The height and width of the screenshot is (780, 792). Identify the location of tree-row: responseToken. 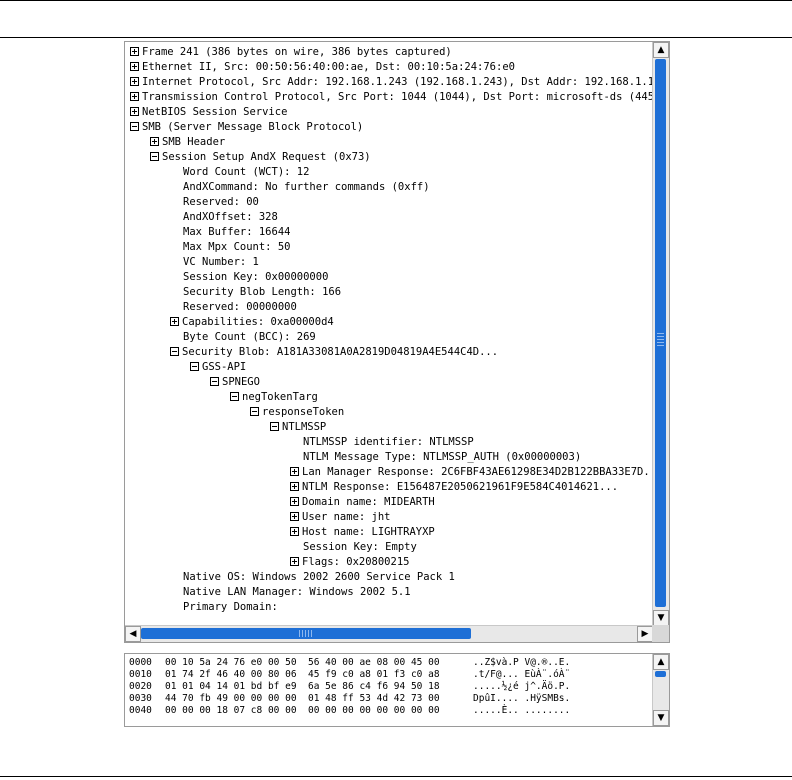
(297, 412).